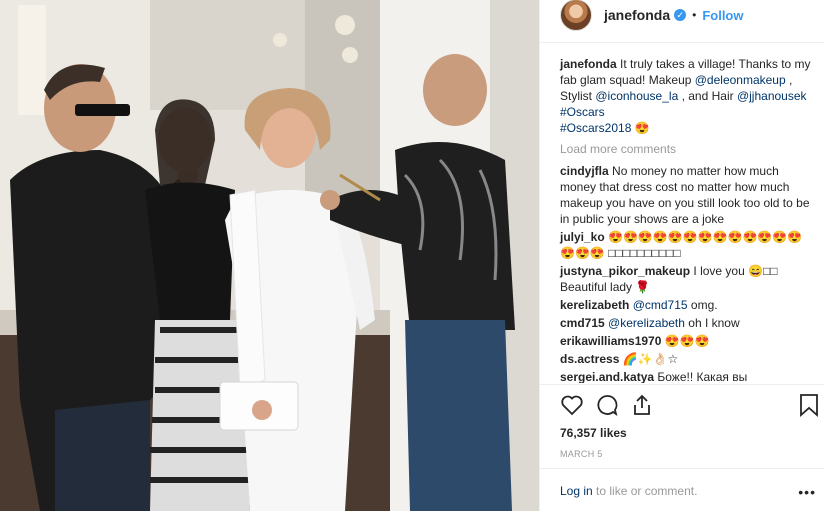 The image size is (824, 511). I want to click on comment-text: 🌈✨👌🏻☆, so click(649, 359).